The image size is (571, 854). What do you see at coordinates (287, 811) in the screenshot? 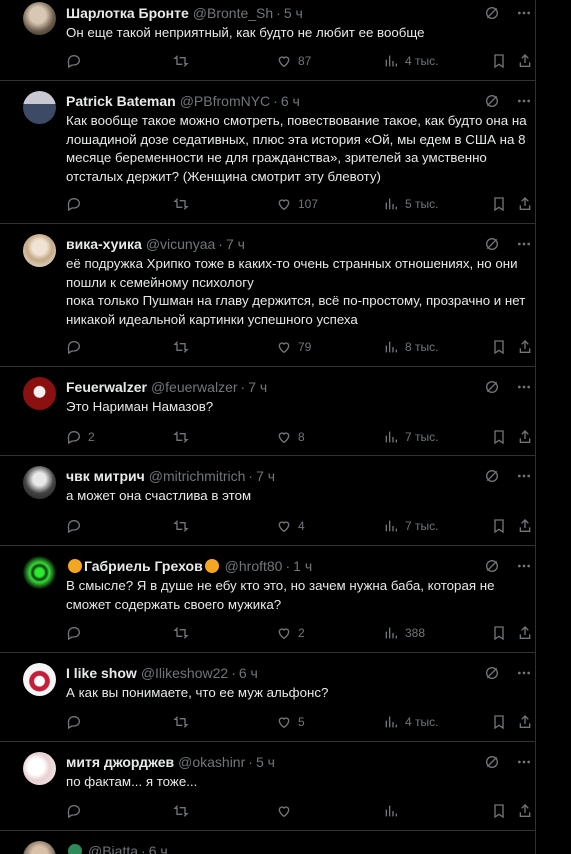
I see `like-button` at bounding box center [287, 811].